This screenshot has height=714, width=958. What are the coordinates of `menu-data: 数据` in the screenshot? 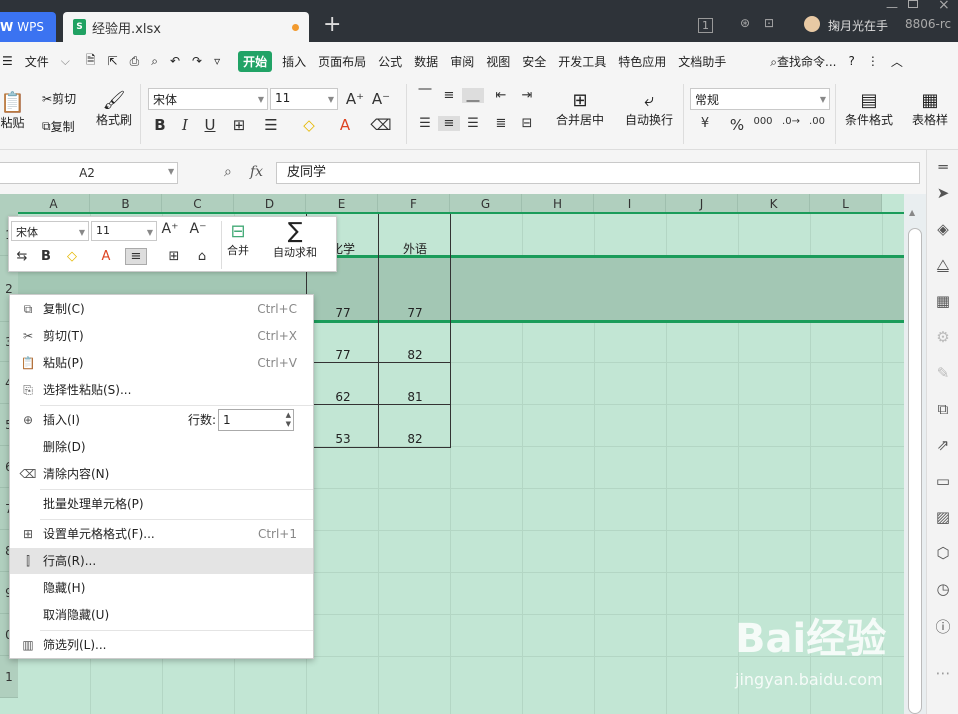 It's located at (426, 61).